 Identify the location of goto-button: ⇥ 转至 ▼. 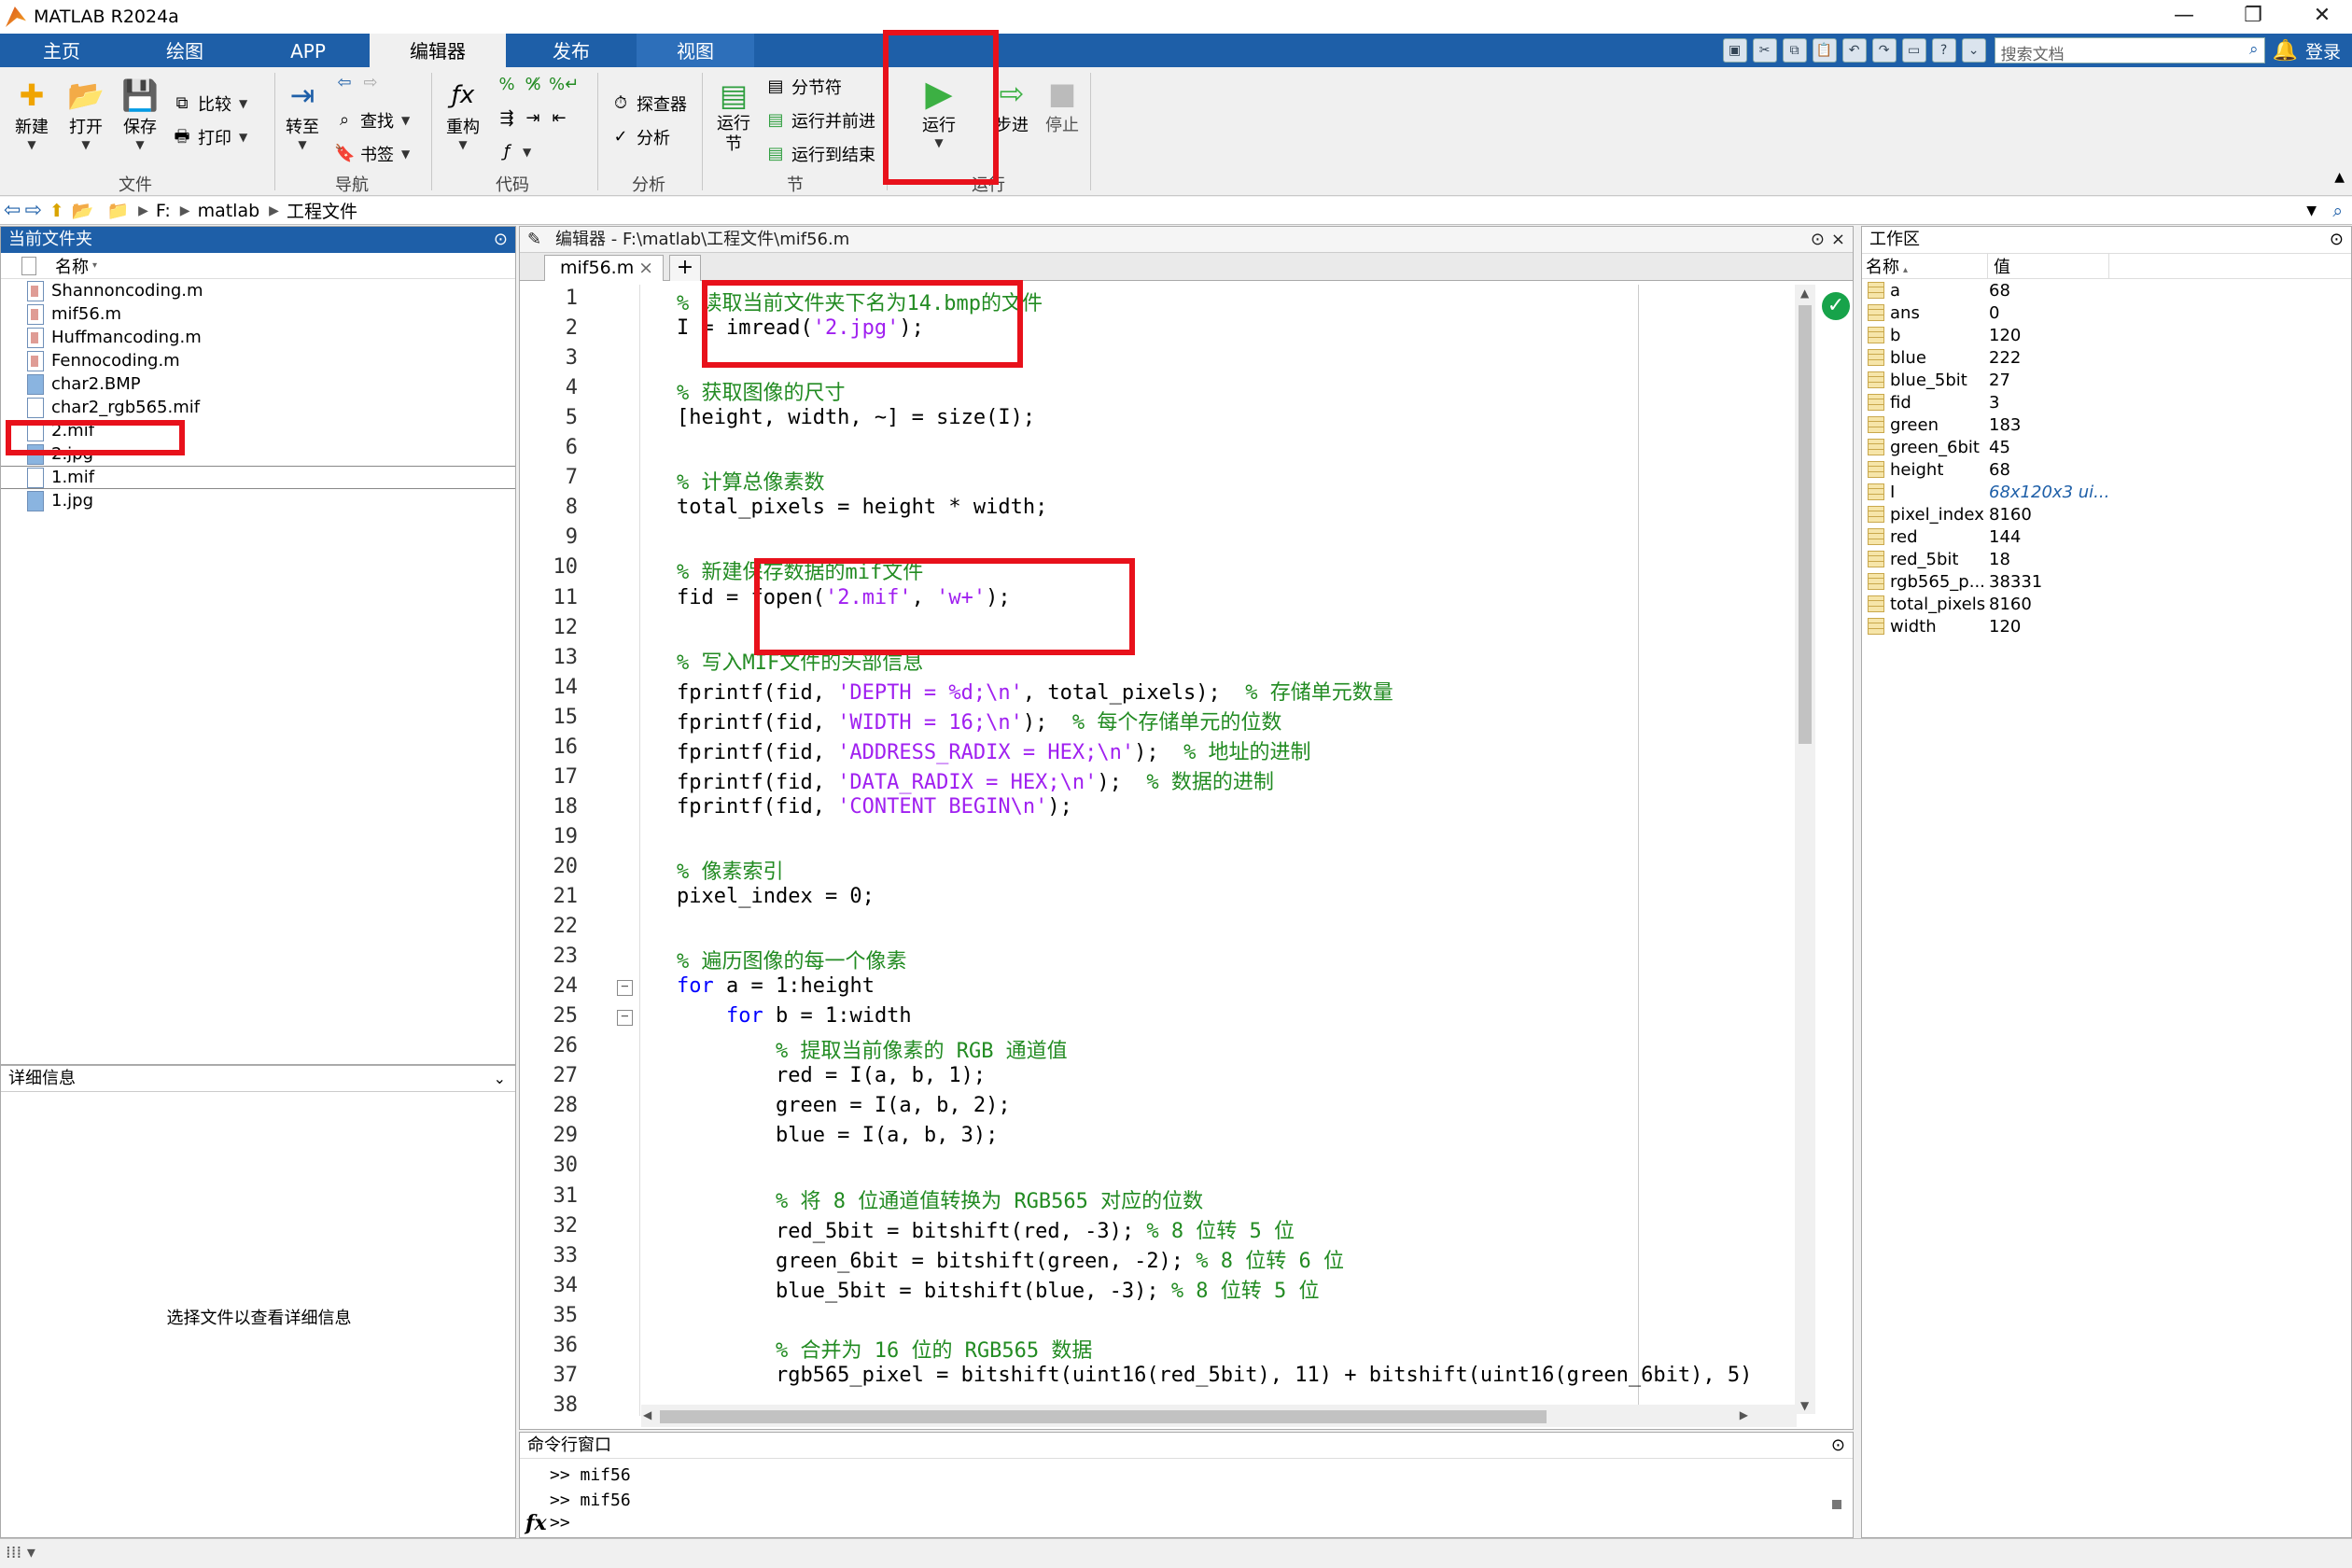
(302, 114).